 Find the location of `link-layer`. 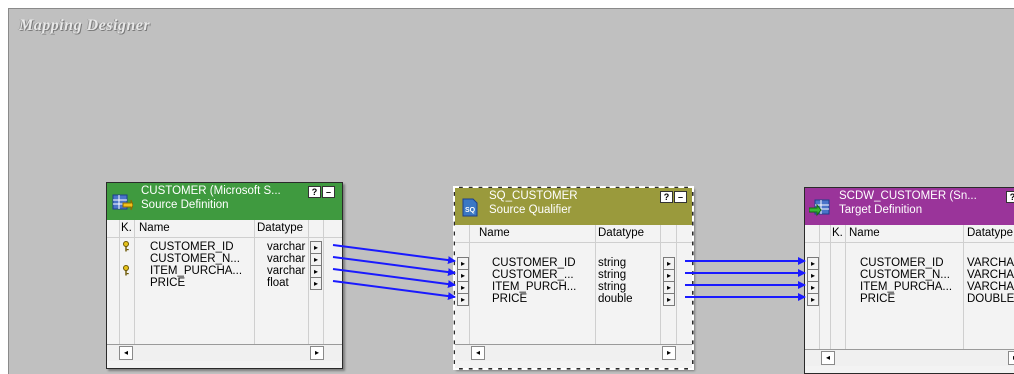

link-layer is located at coordinates (569, 272).